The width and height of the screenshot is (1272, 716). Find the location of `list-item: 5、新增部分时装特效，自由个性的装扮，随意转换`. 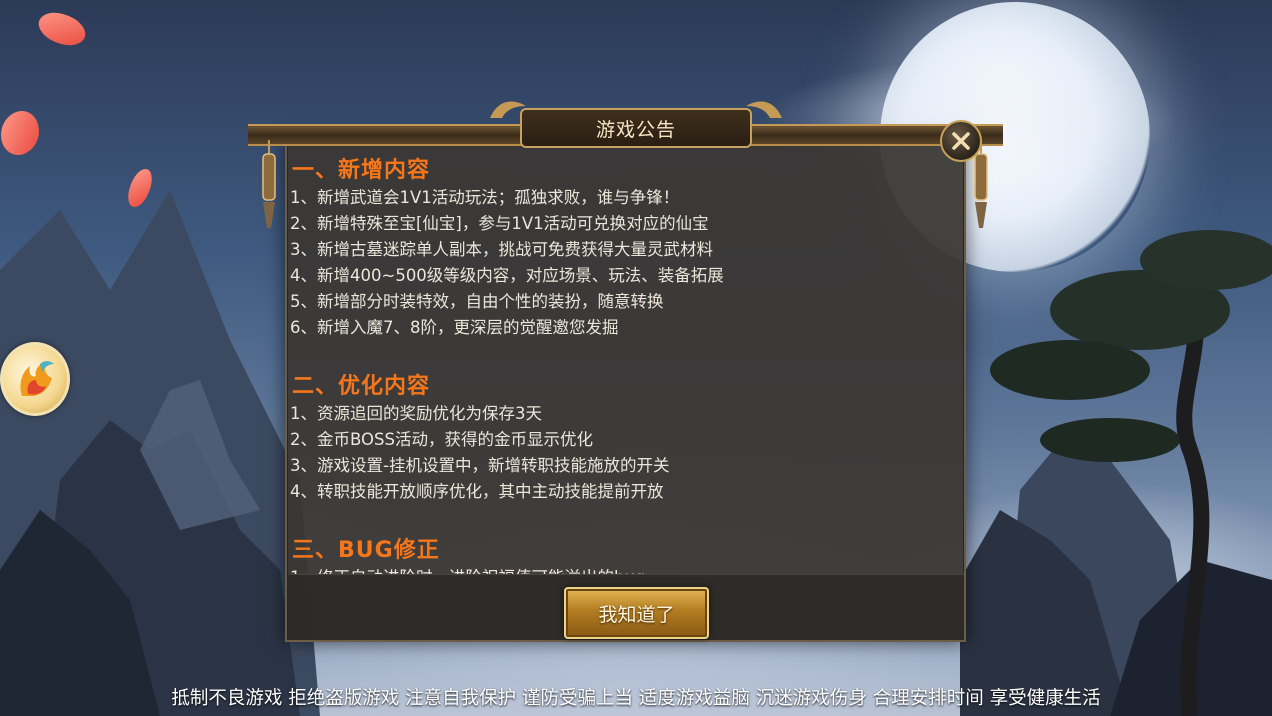

list-item: 5、新增部分时装特效，自由个性的装扮，随意转换 is located at coordinates (477, 301).